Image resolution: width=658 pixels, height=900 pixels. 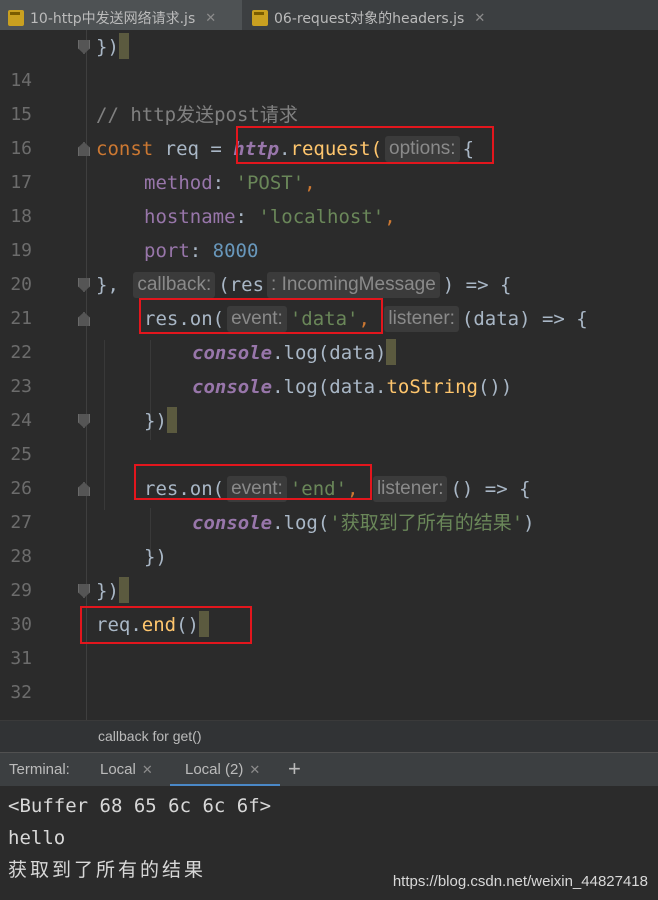 What do you see at coordinates (520, 881) in the screenshot?
I see `watermark-text: https://blog.csdn.net/weixin_44827418` at bounding box center [520, 881].